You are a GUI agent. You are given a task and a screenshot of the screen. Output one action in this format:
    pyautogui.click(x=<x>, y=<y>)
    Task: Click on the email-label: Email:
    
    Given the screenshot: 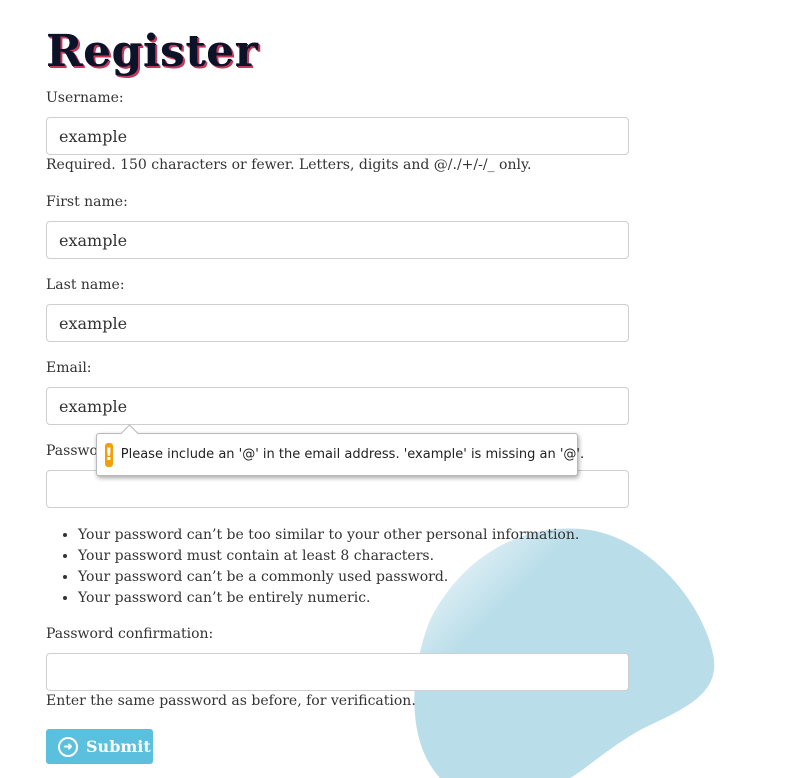 What is the action you would take?
    pyautogui.click(x=69, y=368)
    